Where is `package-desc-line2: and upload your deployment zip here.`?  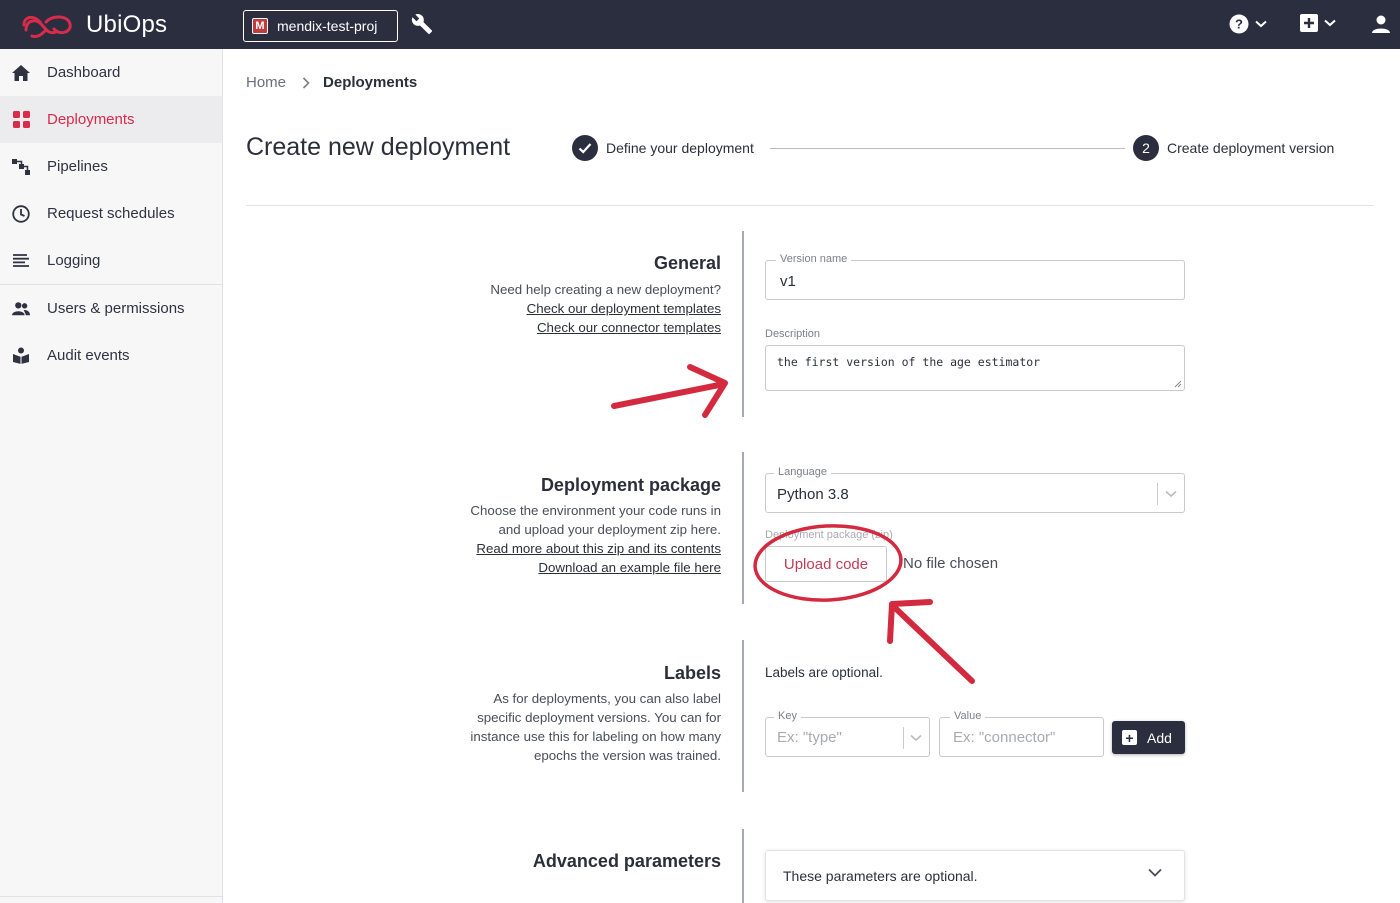
package-desc-line2: and upload your deployment zip here. is located at coordinates (609, 529).